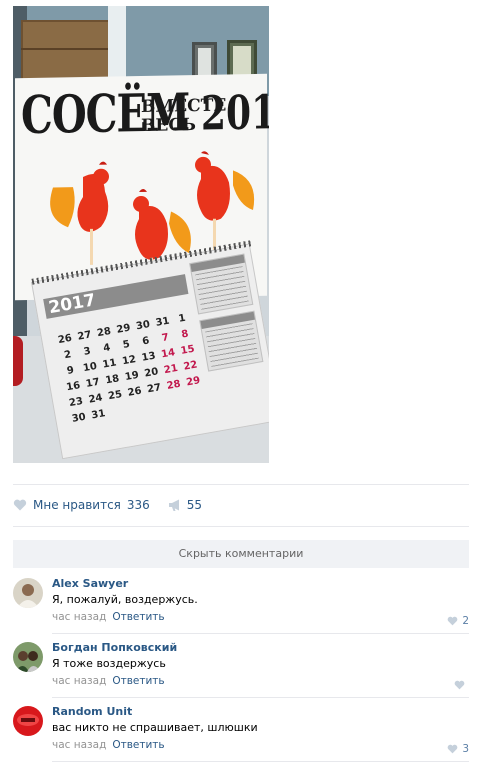  I want to click on photo-shelf, so click(67, 51).